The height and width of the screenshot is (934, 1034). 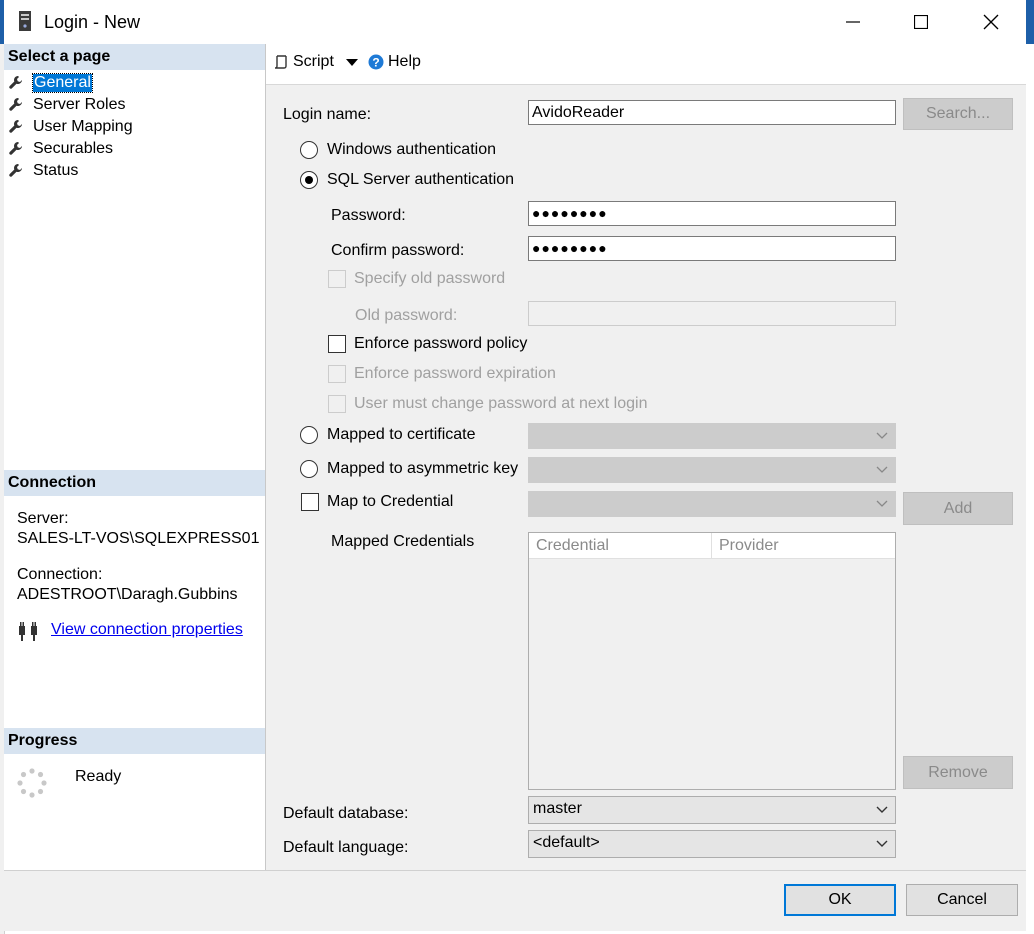 I want to click on minimize-button, so click(x=853, y=22).